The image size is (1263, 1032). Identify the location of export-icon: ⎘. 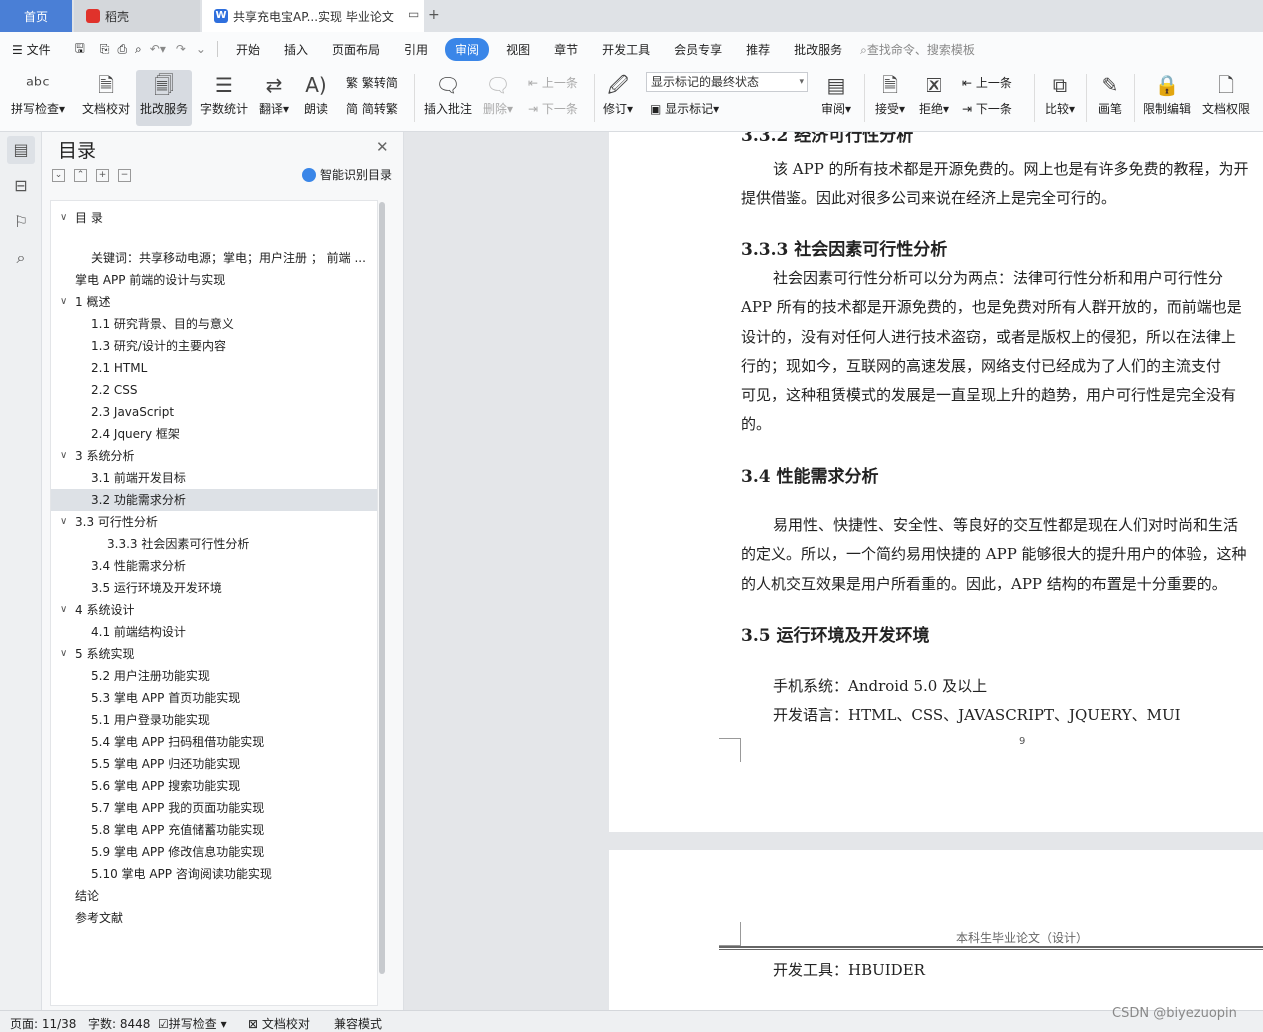
(105, 49).